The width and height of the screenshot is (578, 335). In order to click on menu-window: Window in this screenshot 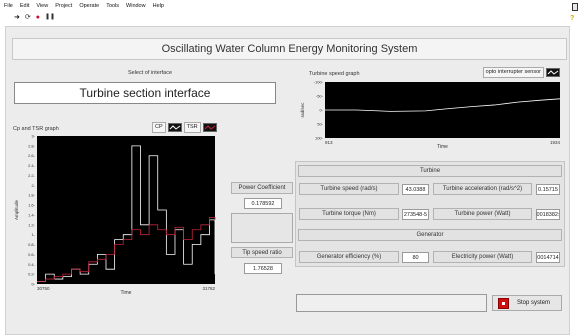, I will do `click(136, 6)`.